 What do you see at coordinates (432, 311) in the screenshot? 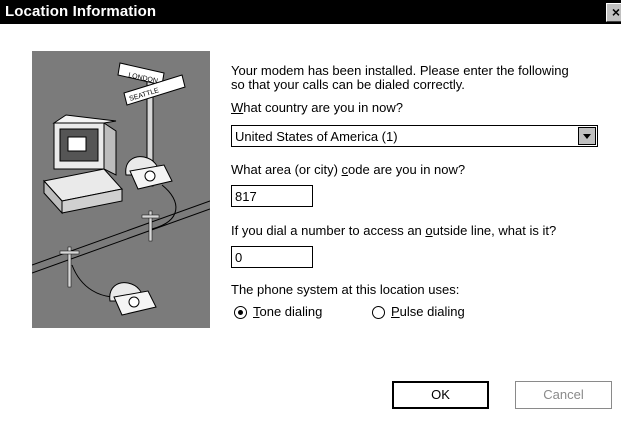
I see `pulse-label-rest: ulse dialing` at bounding box center [432, 311].